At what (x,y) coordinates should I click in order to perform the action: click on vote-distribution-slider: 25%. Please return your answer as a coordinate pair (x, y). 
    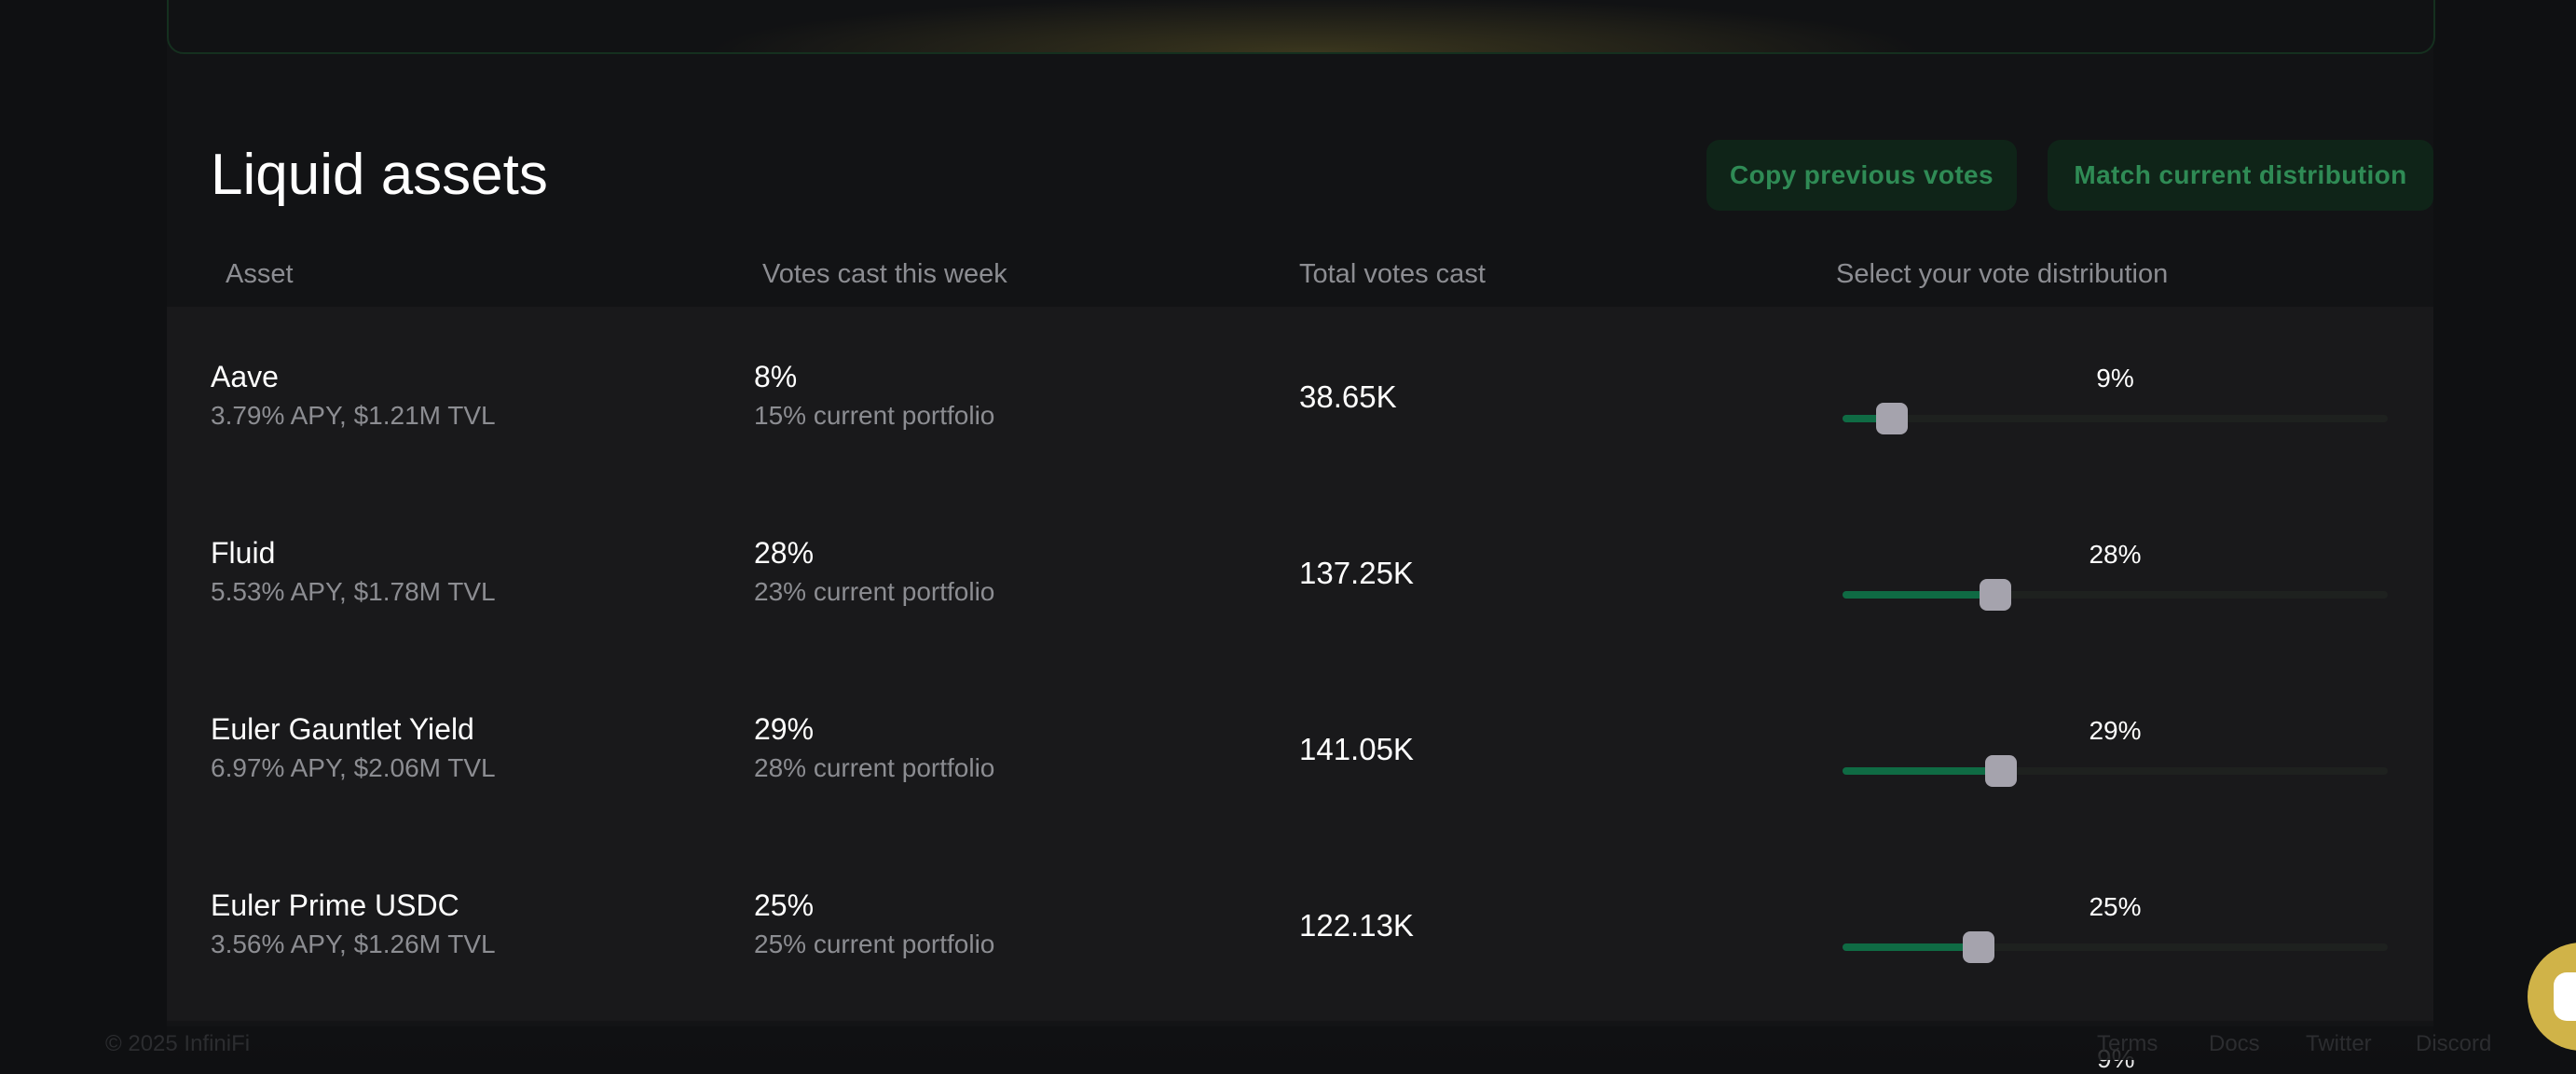
    Looking at the image, I should click on (2115, 928).